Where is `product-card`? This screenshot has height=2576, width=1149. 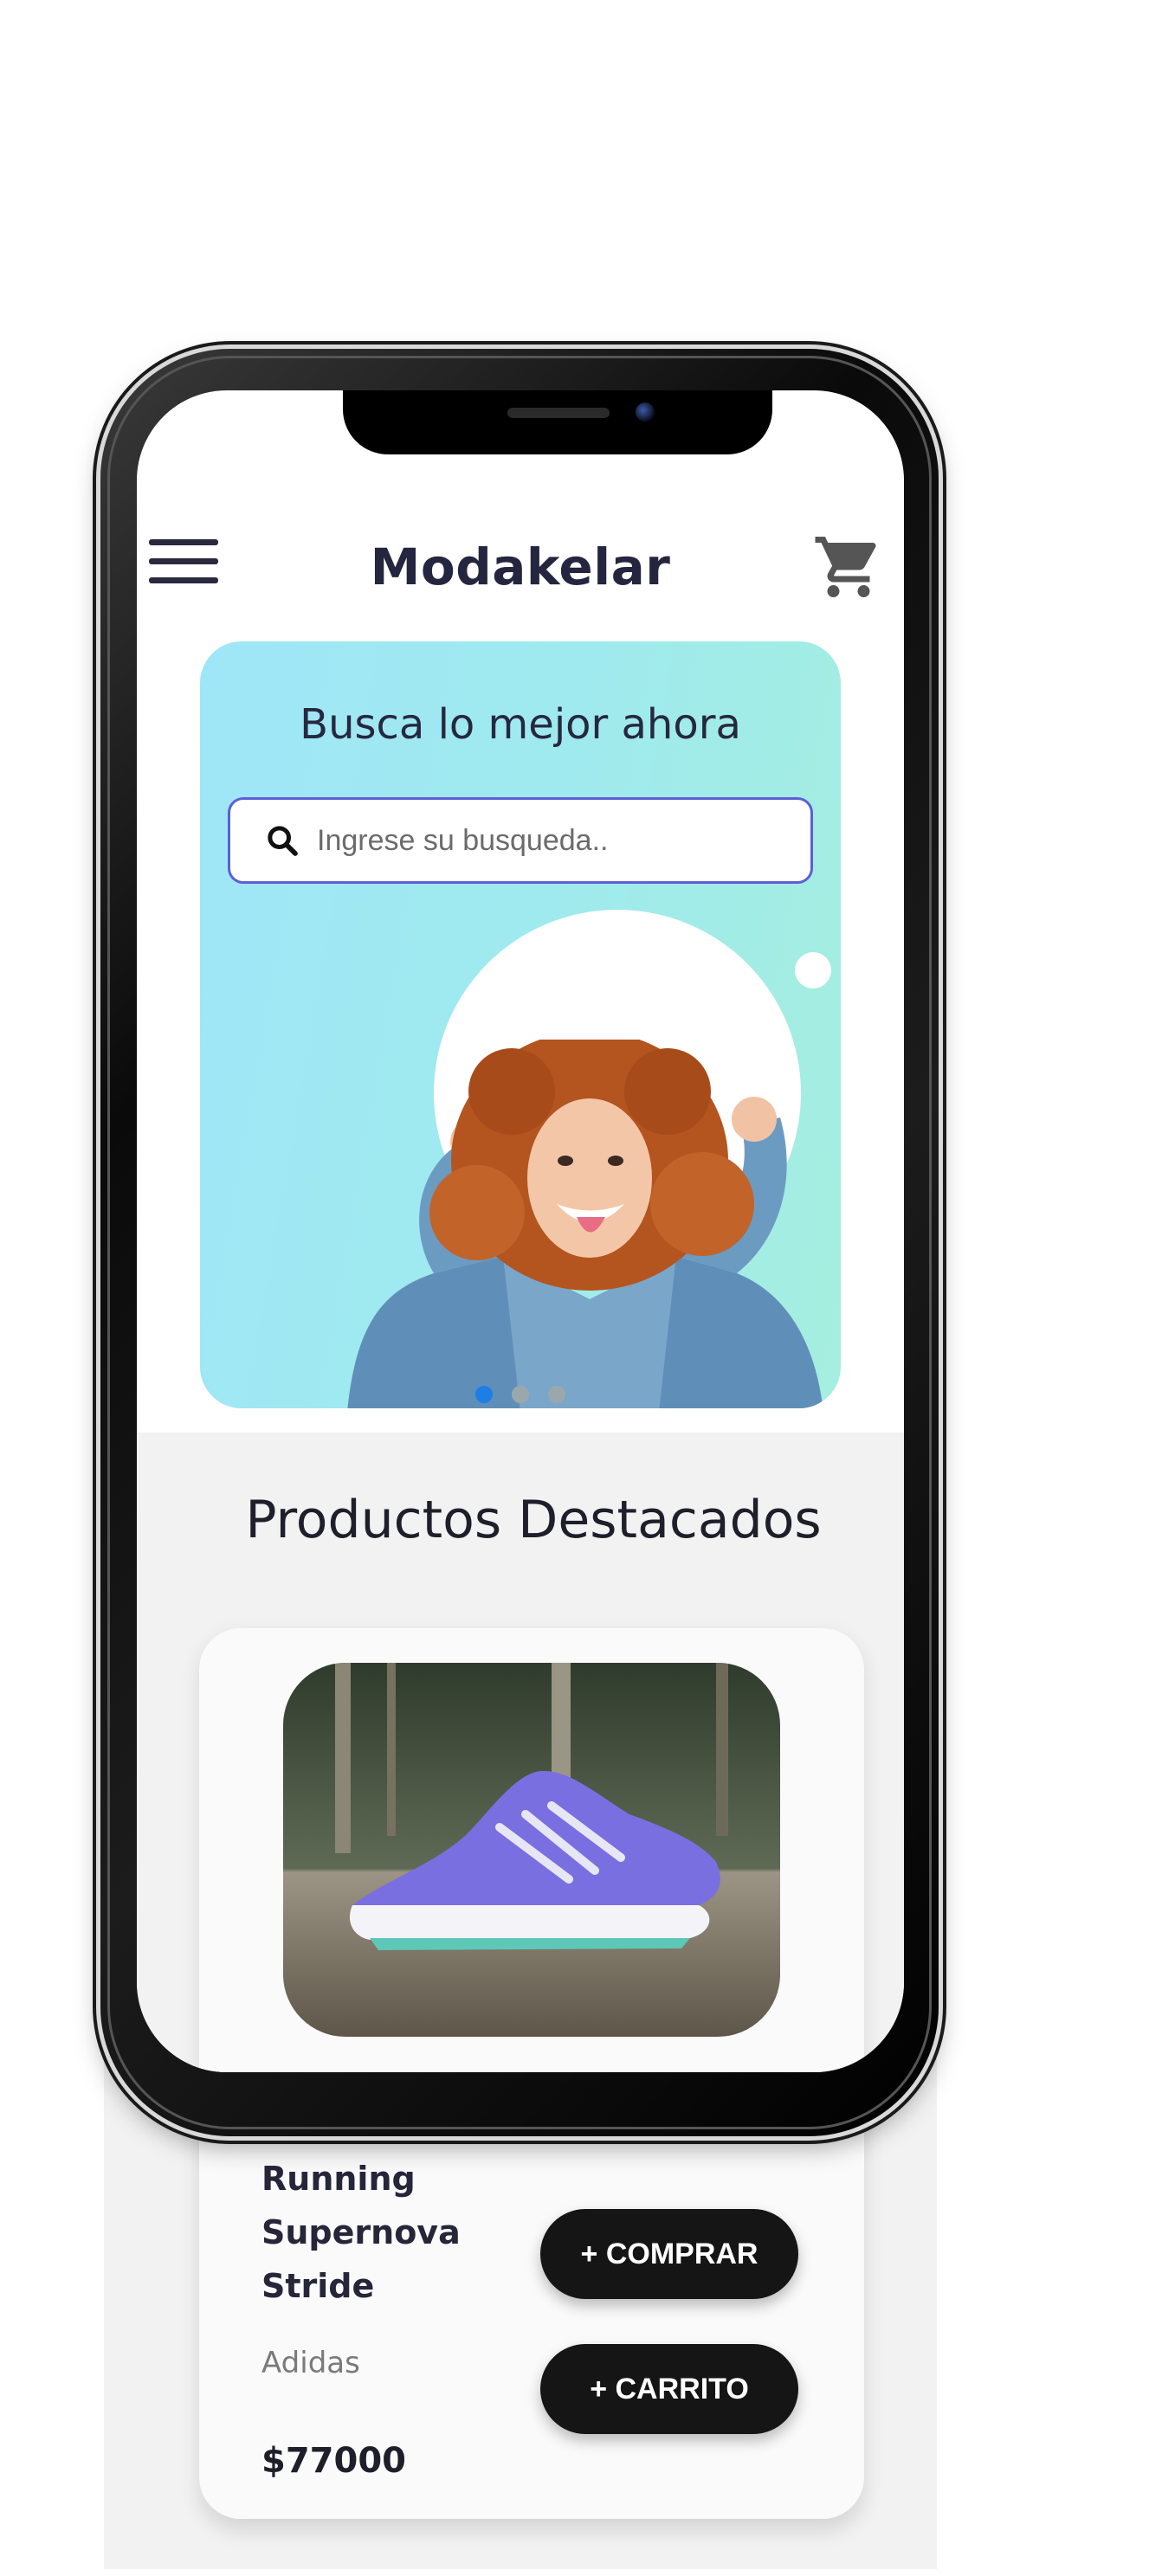
product-card is located at coordinates (531, 1850).